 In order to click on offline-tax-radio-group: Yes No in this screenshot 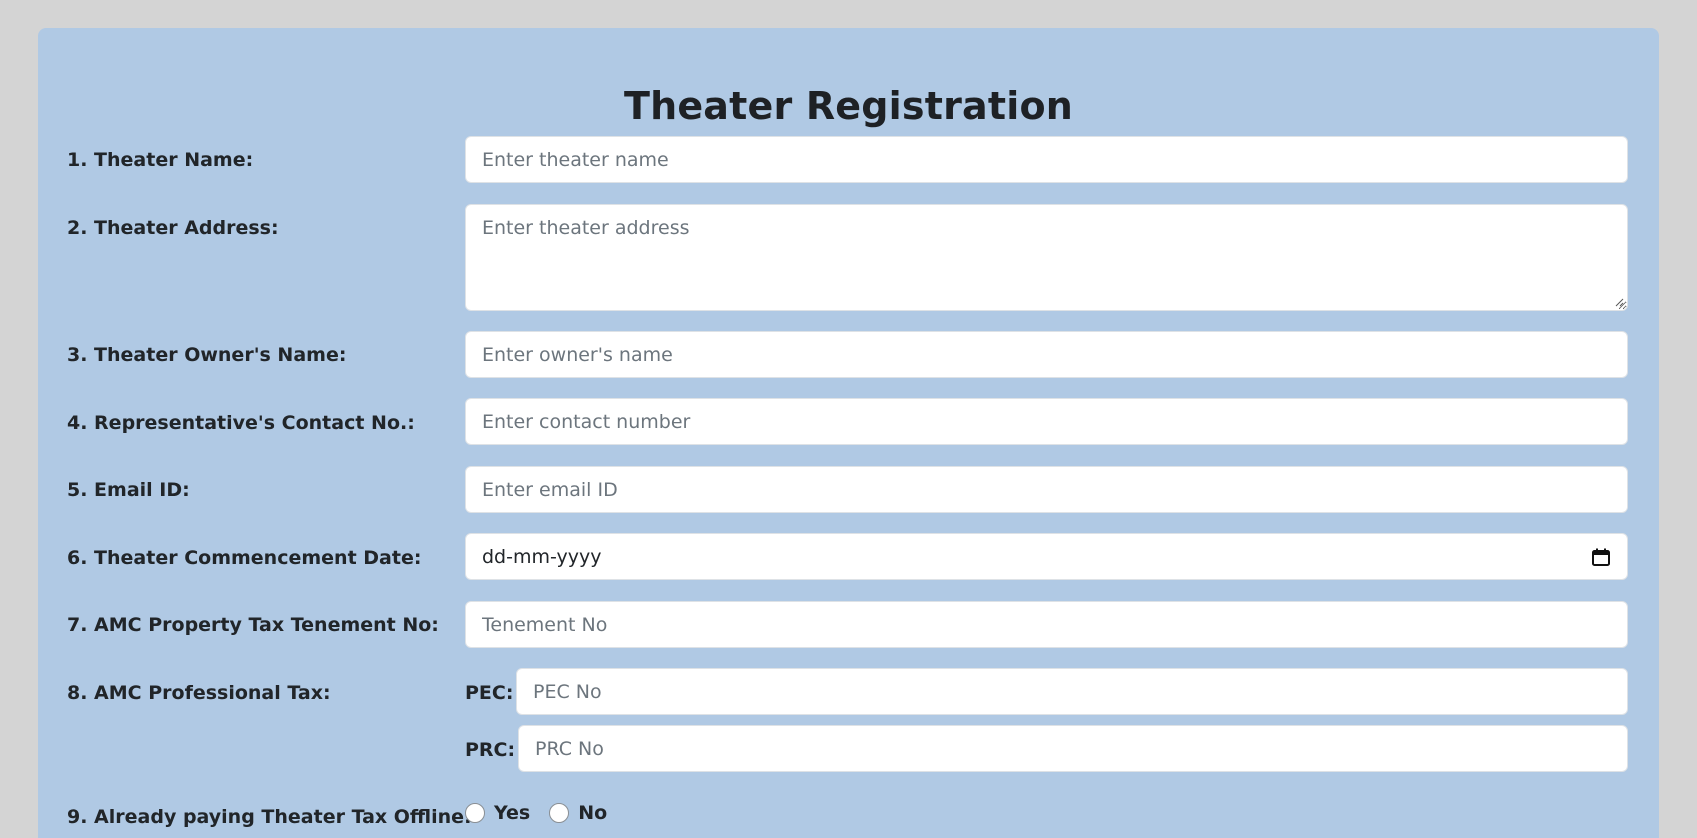, I will do `click(545, 813)`.